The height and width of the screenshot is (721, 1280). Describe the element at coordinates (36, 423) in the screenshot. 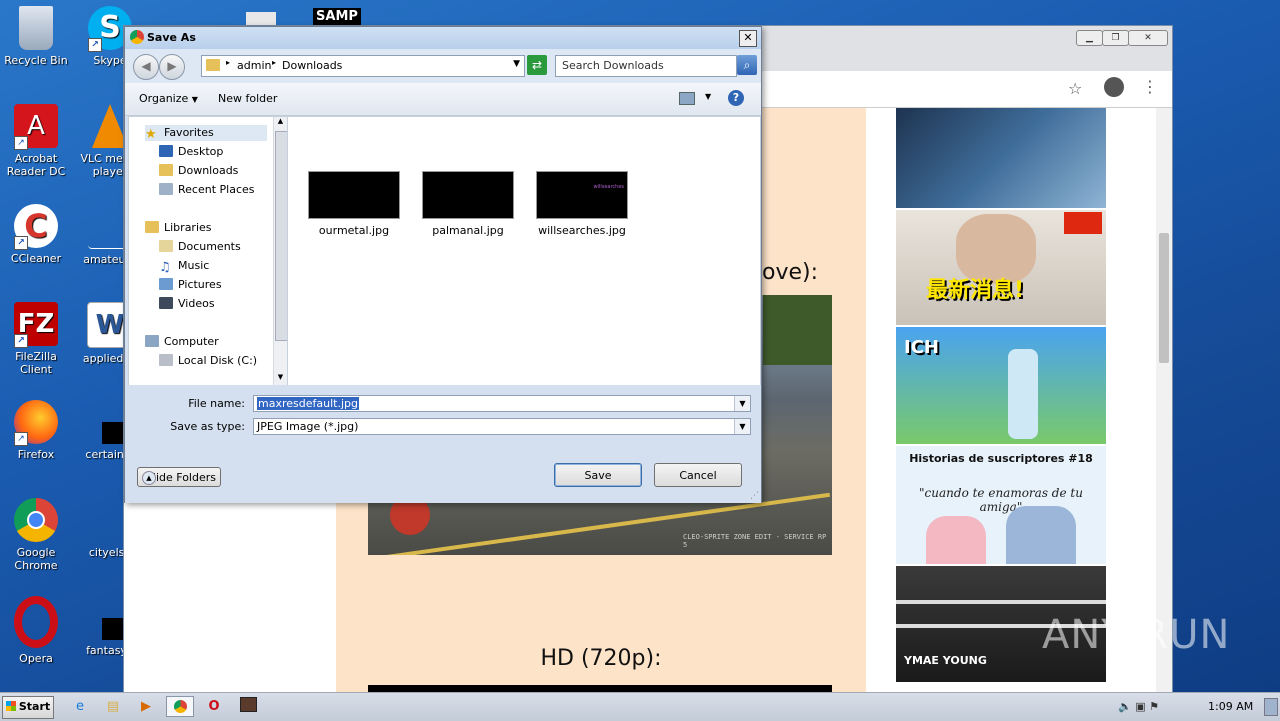

I see `firefox-icon: ↗` at that location.